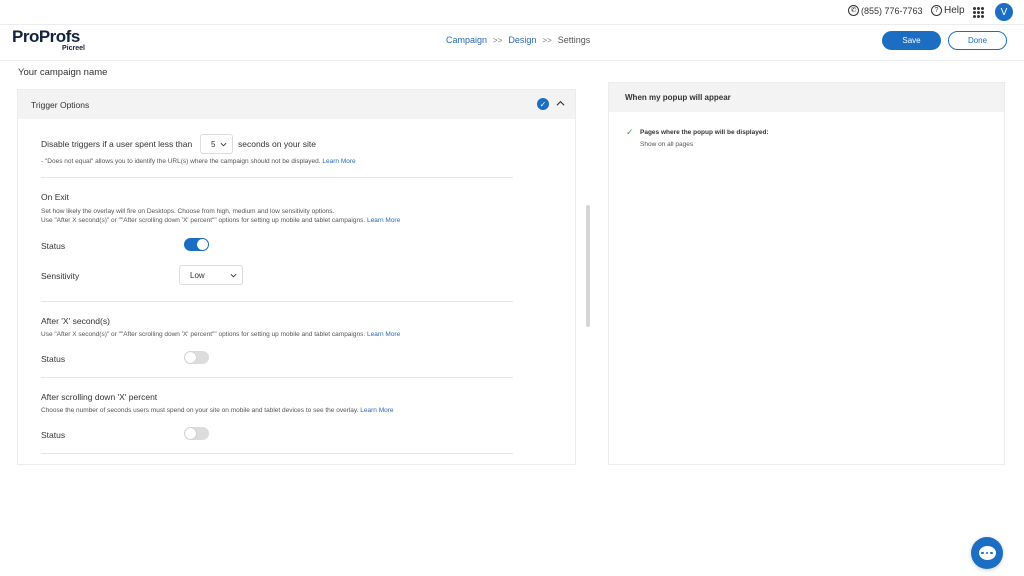 This screenshot has height=576, width=1024. I want to click on breadcrumb-campaign: Campaign, so click(466, 40).